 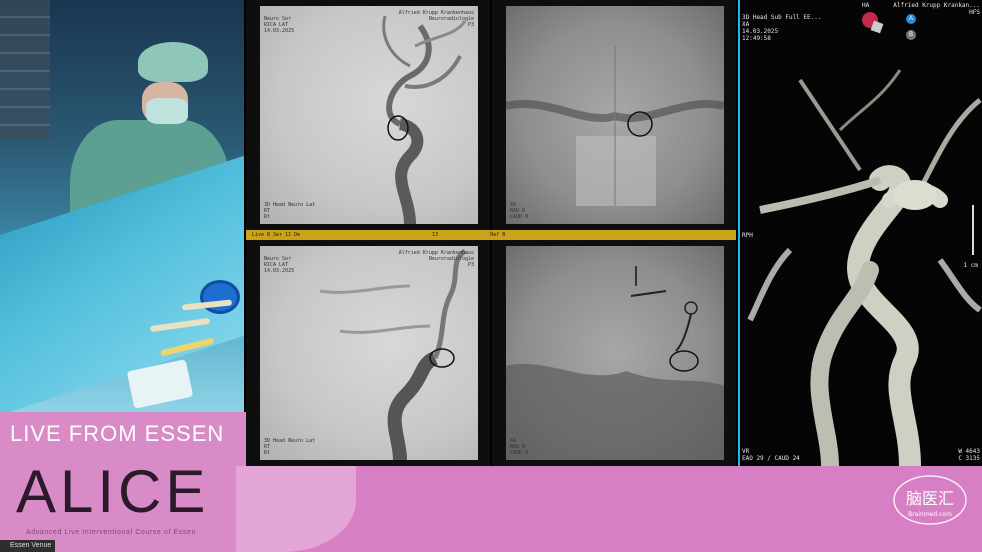 I want to click on pink-banner, so click(x=614, y=509).